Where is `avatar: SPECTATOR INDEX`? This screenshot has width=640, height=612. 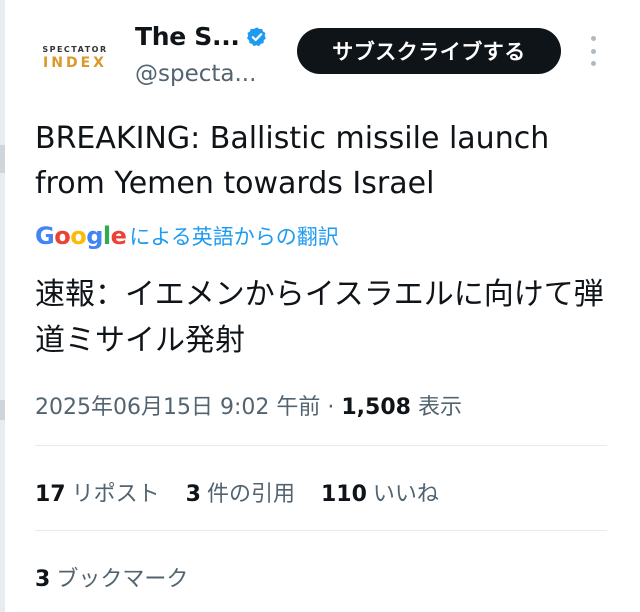 avatar: SPECTATOR INDEX is located at coordinates (75, 58).